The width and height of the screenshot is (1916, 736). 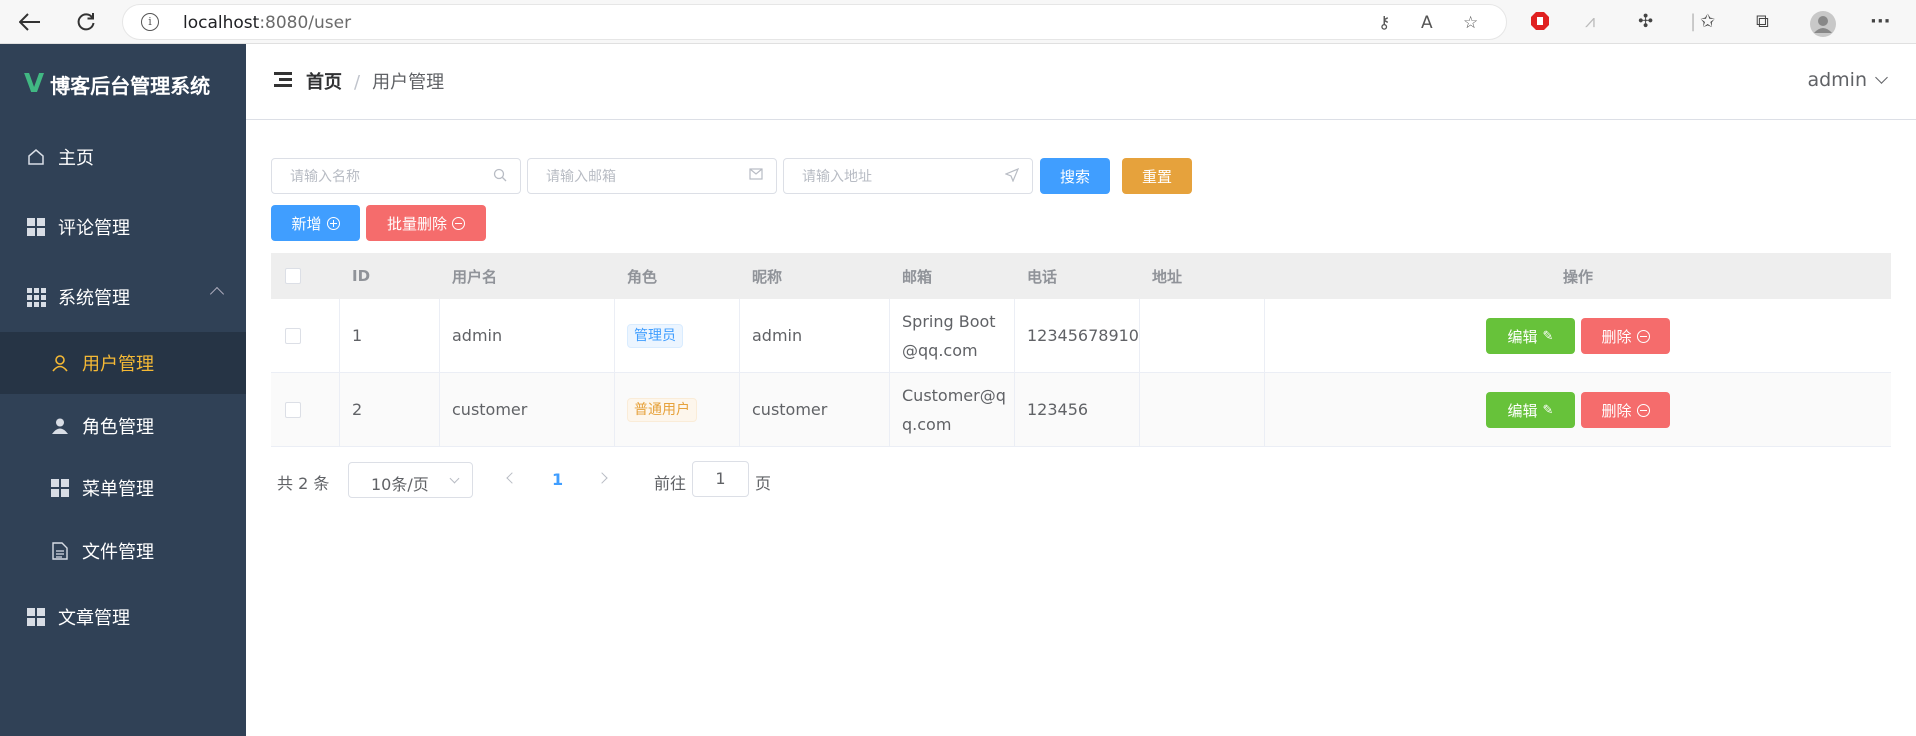 What do you see at coordinates (1081, 82) in the screenshot?
I see `page-header: 首页 / 用户管理 admin` at bounding box center [1081, 82].